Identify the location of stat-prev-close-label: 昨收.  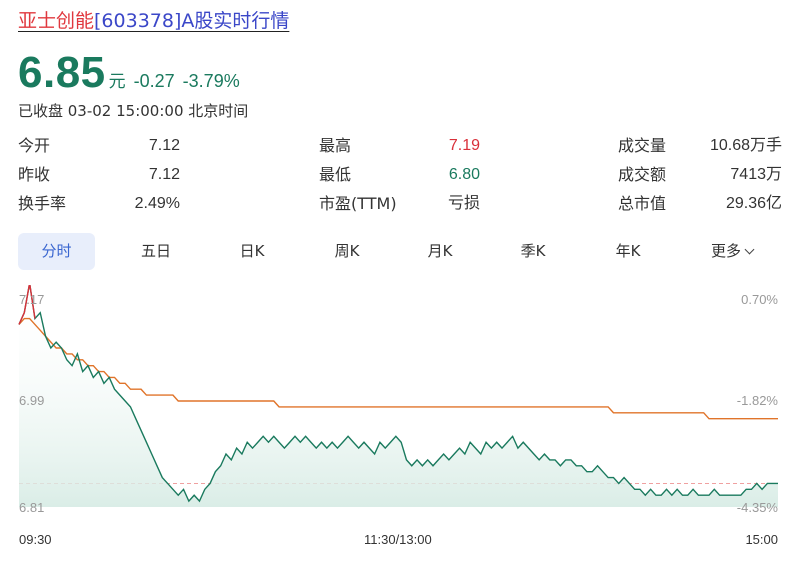
(34, 174).